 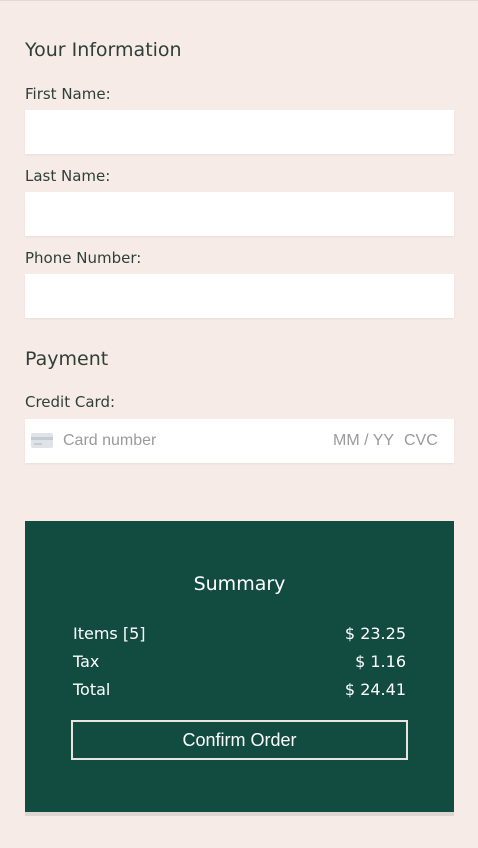 I want to click on summary-title: Summary, so click(x=239, y=584).